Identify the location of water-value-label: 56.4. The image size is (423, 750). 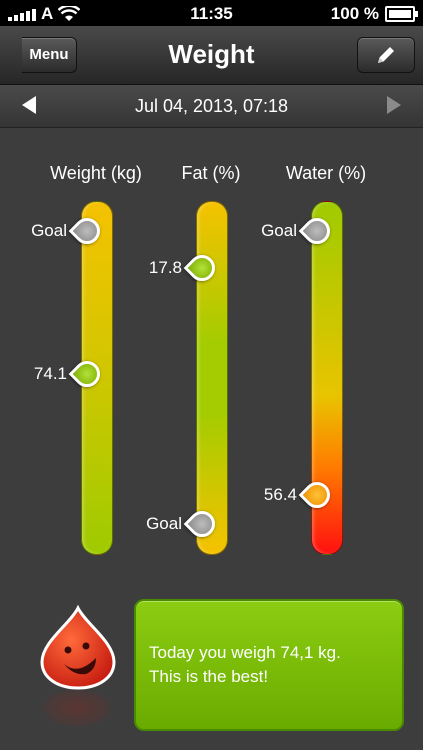
(280, 494).